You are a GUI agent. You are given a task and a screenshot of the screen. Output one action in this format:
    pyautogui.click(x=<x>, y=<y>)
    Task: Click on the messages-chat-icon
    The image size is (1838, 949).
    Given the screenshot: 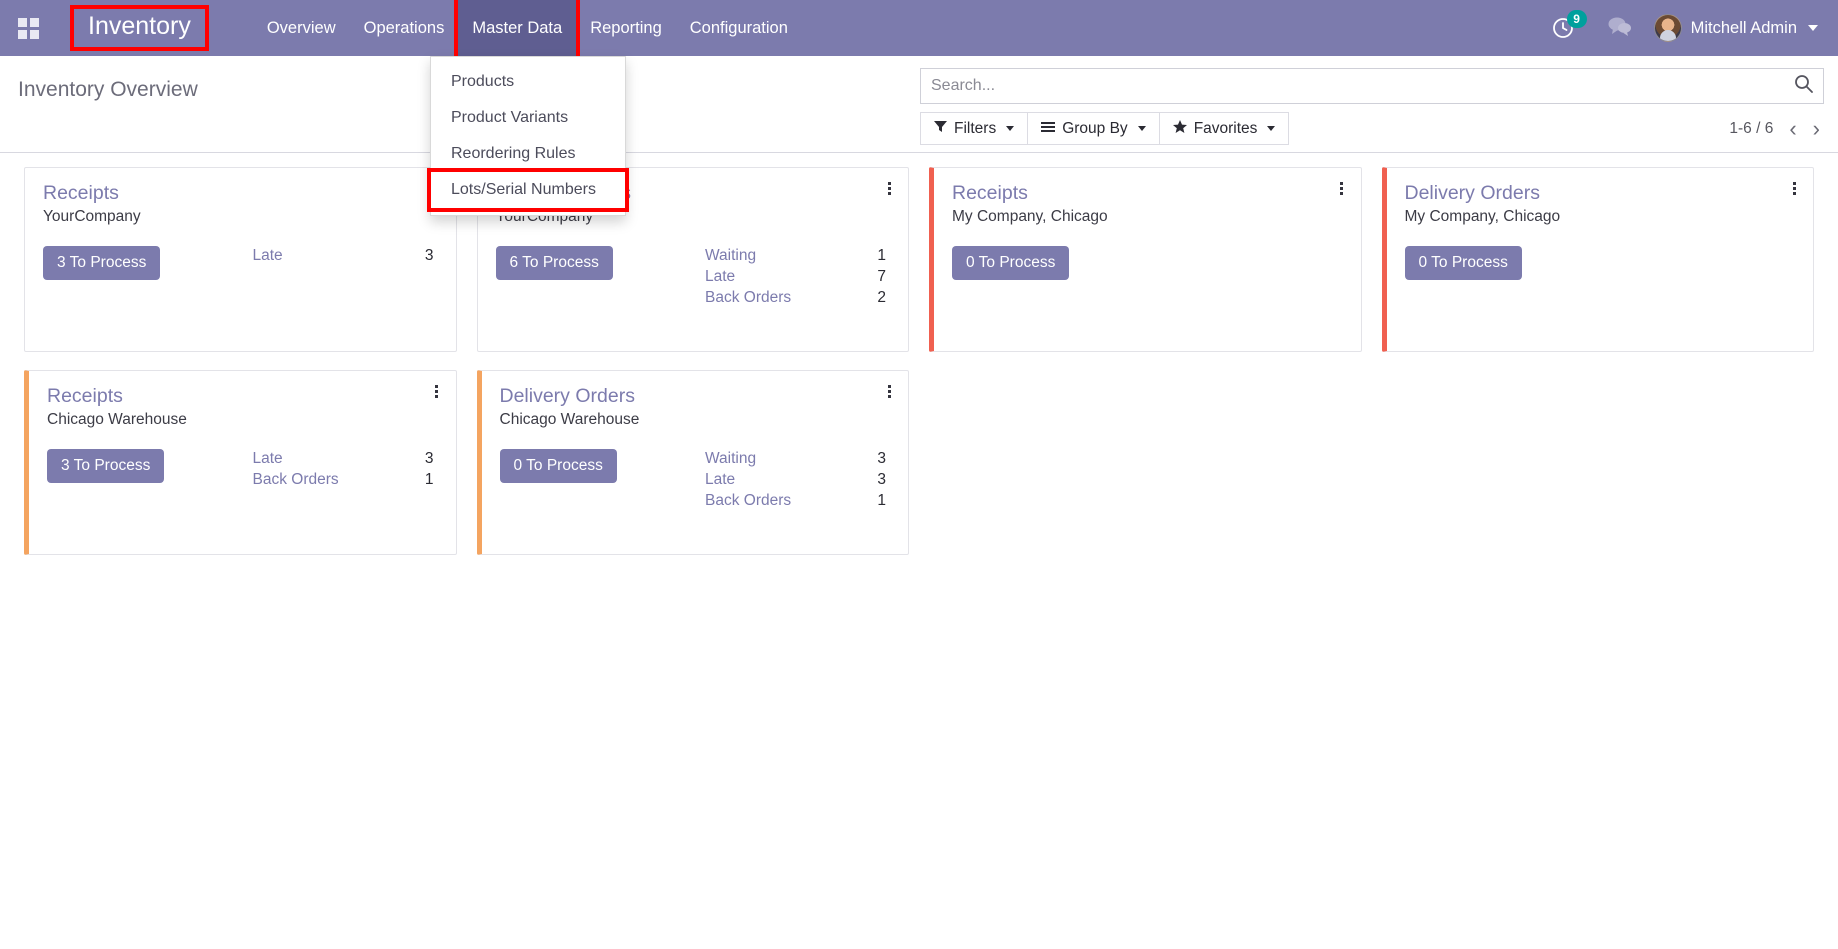 What is the action you would take?
    pyautogui.click(x=1619, y=28)
    